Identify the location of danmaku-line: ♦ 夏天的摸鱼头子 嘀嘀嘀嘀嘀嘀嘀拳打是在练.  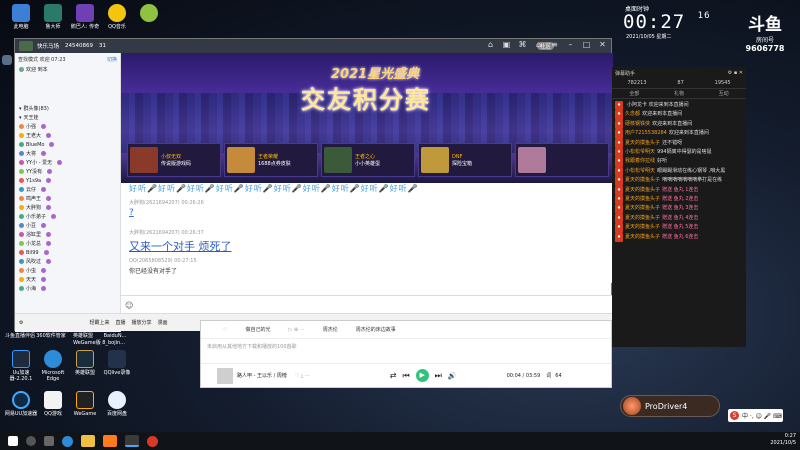
(679, 181).